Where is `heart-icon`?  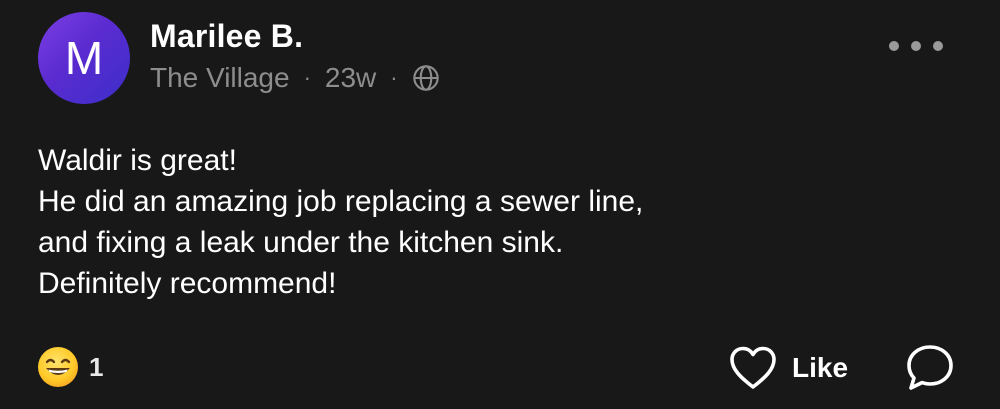
heart-icon is located at coordinates (753, 367).